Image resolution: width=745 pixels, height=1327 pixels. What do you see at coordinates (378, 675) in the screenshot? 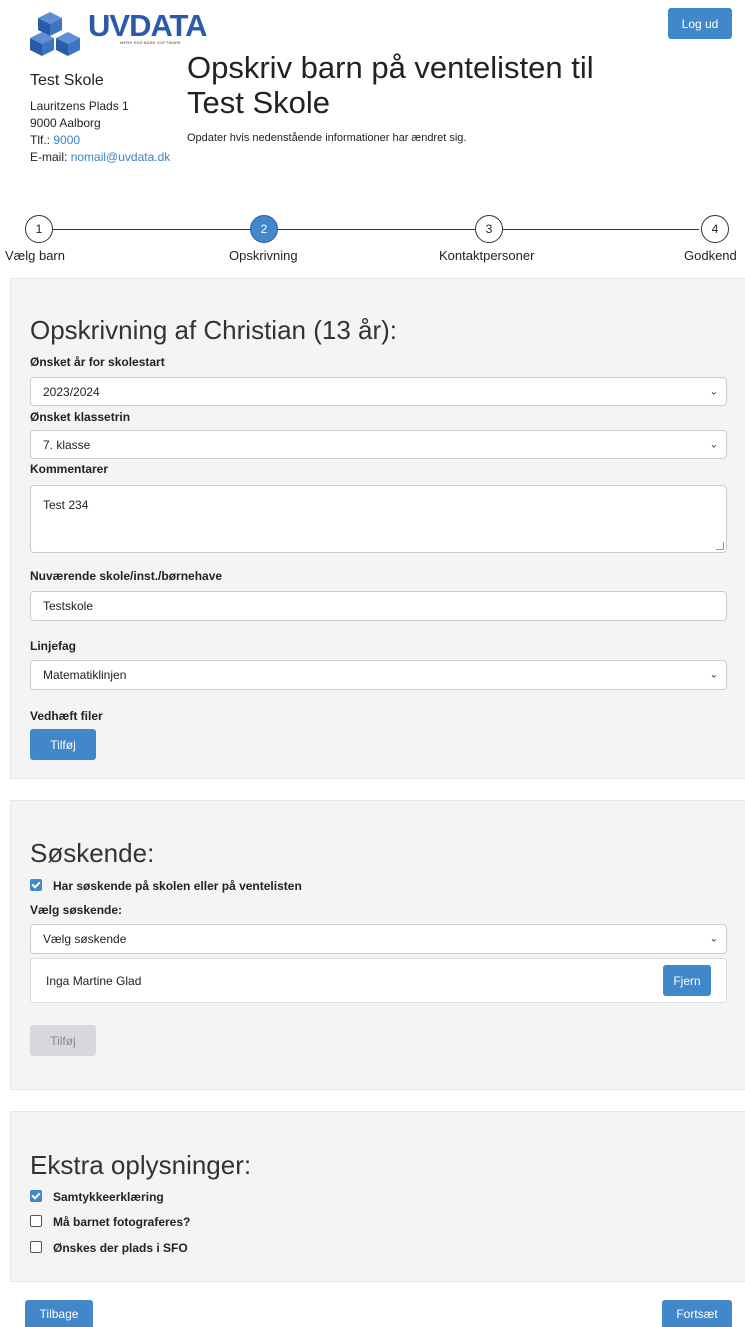
I see `line-subject-select: Matematiklinjen ⌄` at bounding box center [378, 675].